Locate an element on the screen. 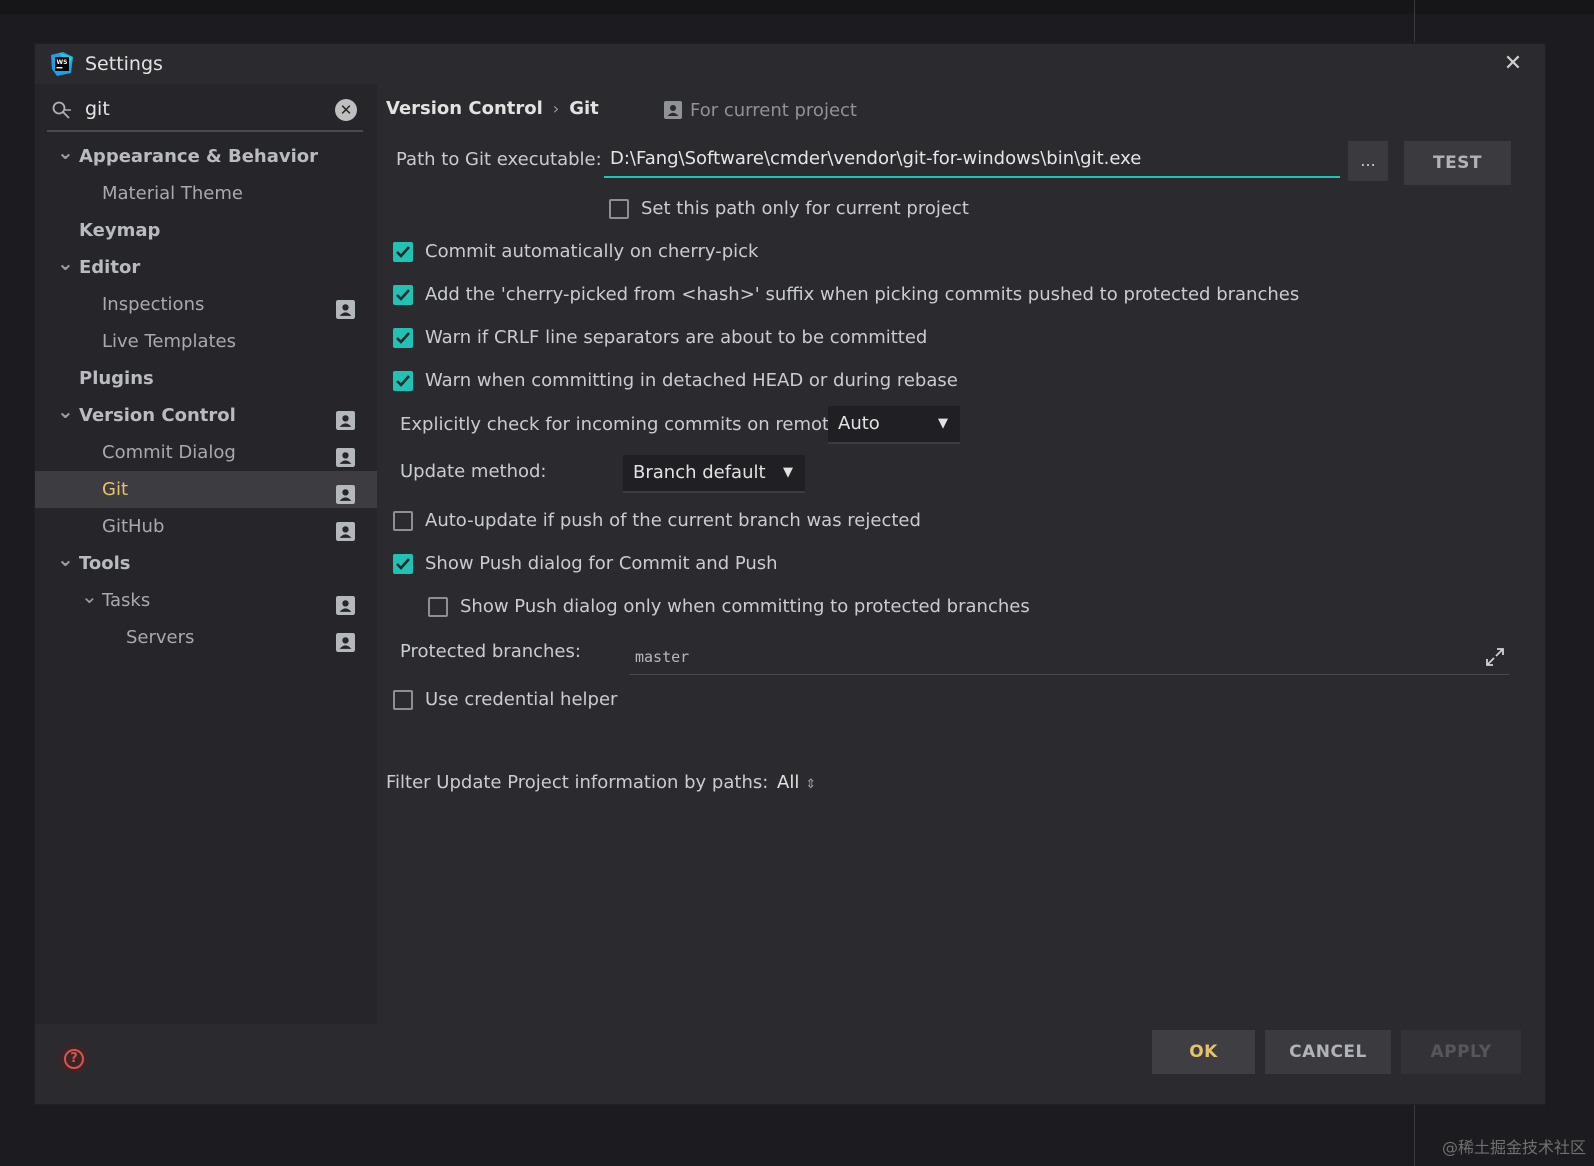  tree-item-keymap: Keymap is located at coordinates (206, 230).